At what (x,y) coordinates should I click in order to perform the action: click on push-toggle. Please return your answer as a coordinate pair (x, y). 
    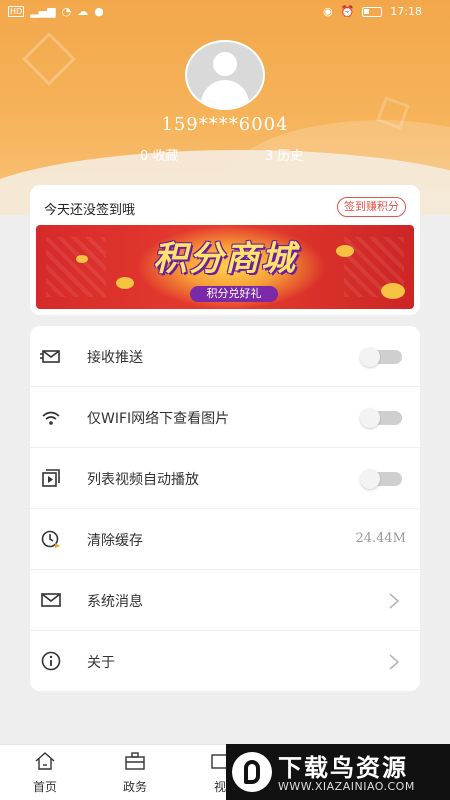
    Looking at the image, I should click on (381, 357).